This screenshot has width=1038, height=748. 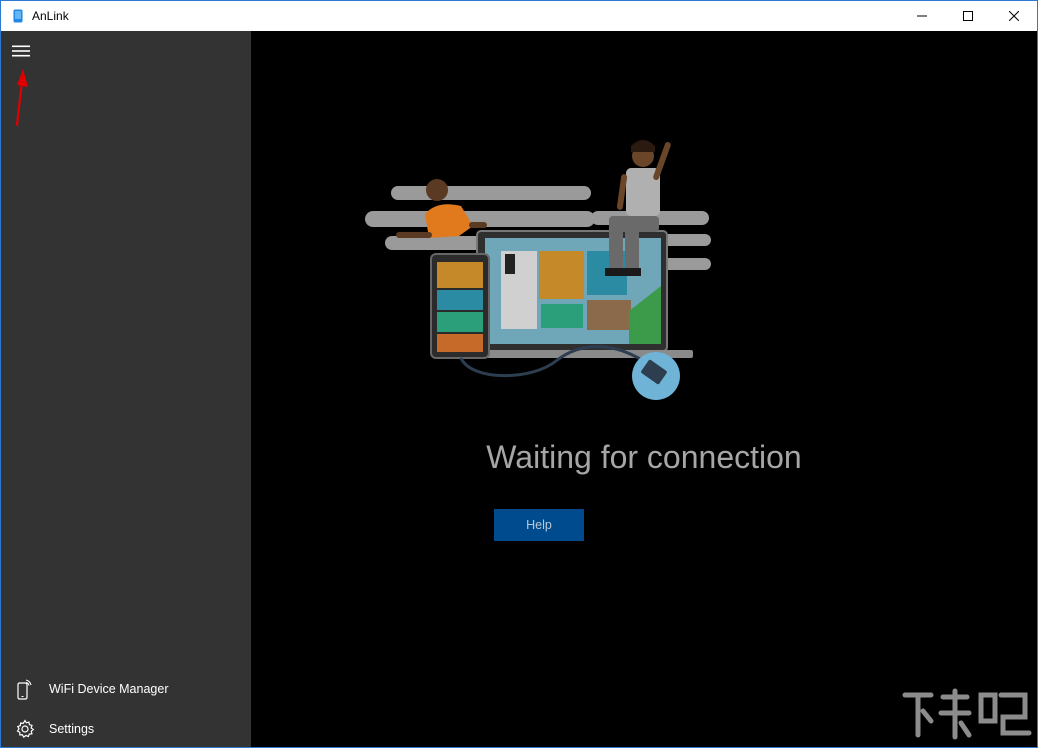 I want to click on sidebar-item-settings: Settings, so click(x=126, y=728).